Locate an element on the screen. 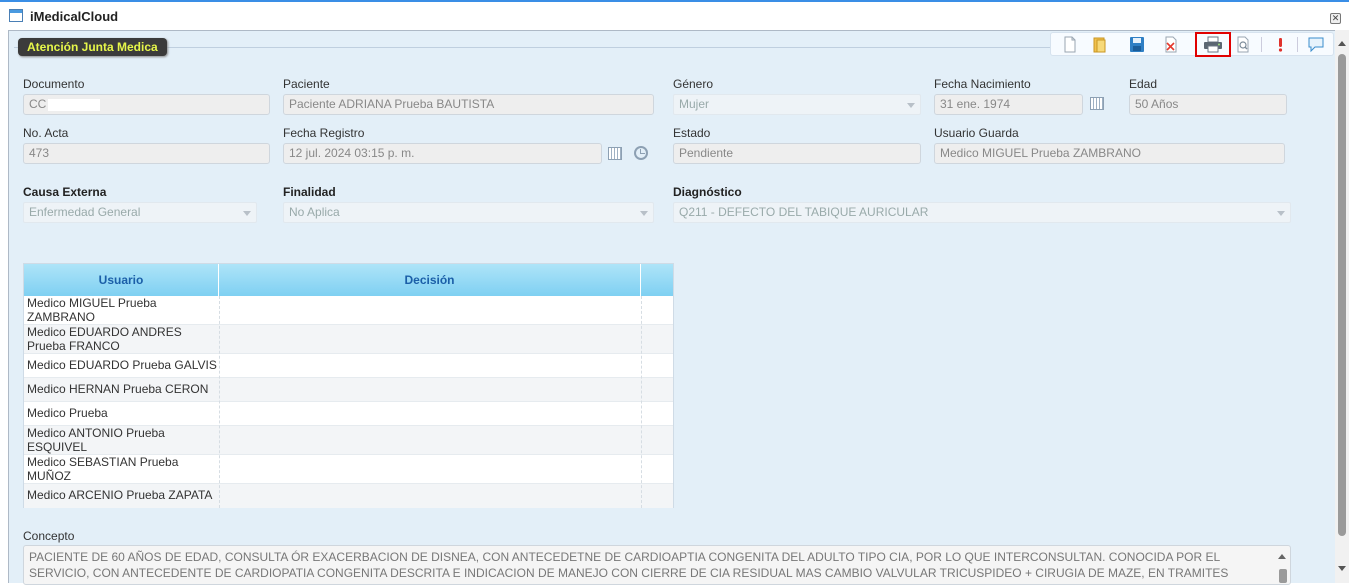 The image size is (1349, 585). page-scrollbar is located at coordinates (1342, 306).